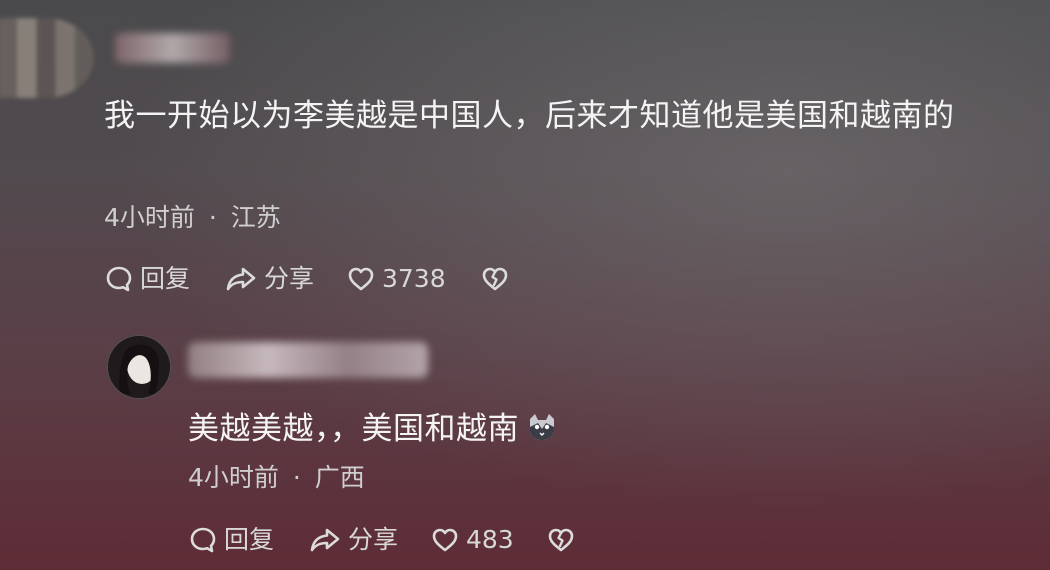 Image resolution: width=1050 pixels, height=570 pixels. I want to click on like-count: 483, so click(490, 539).